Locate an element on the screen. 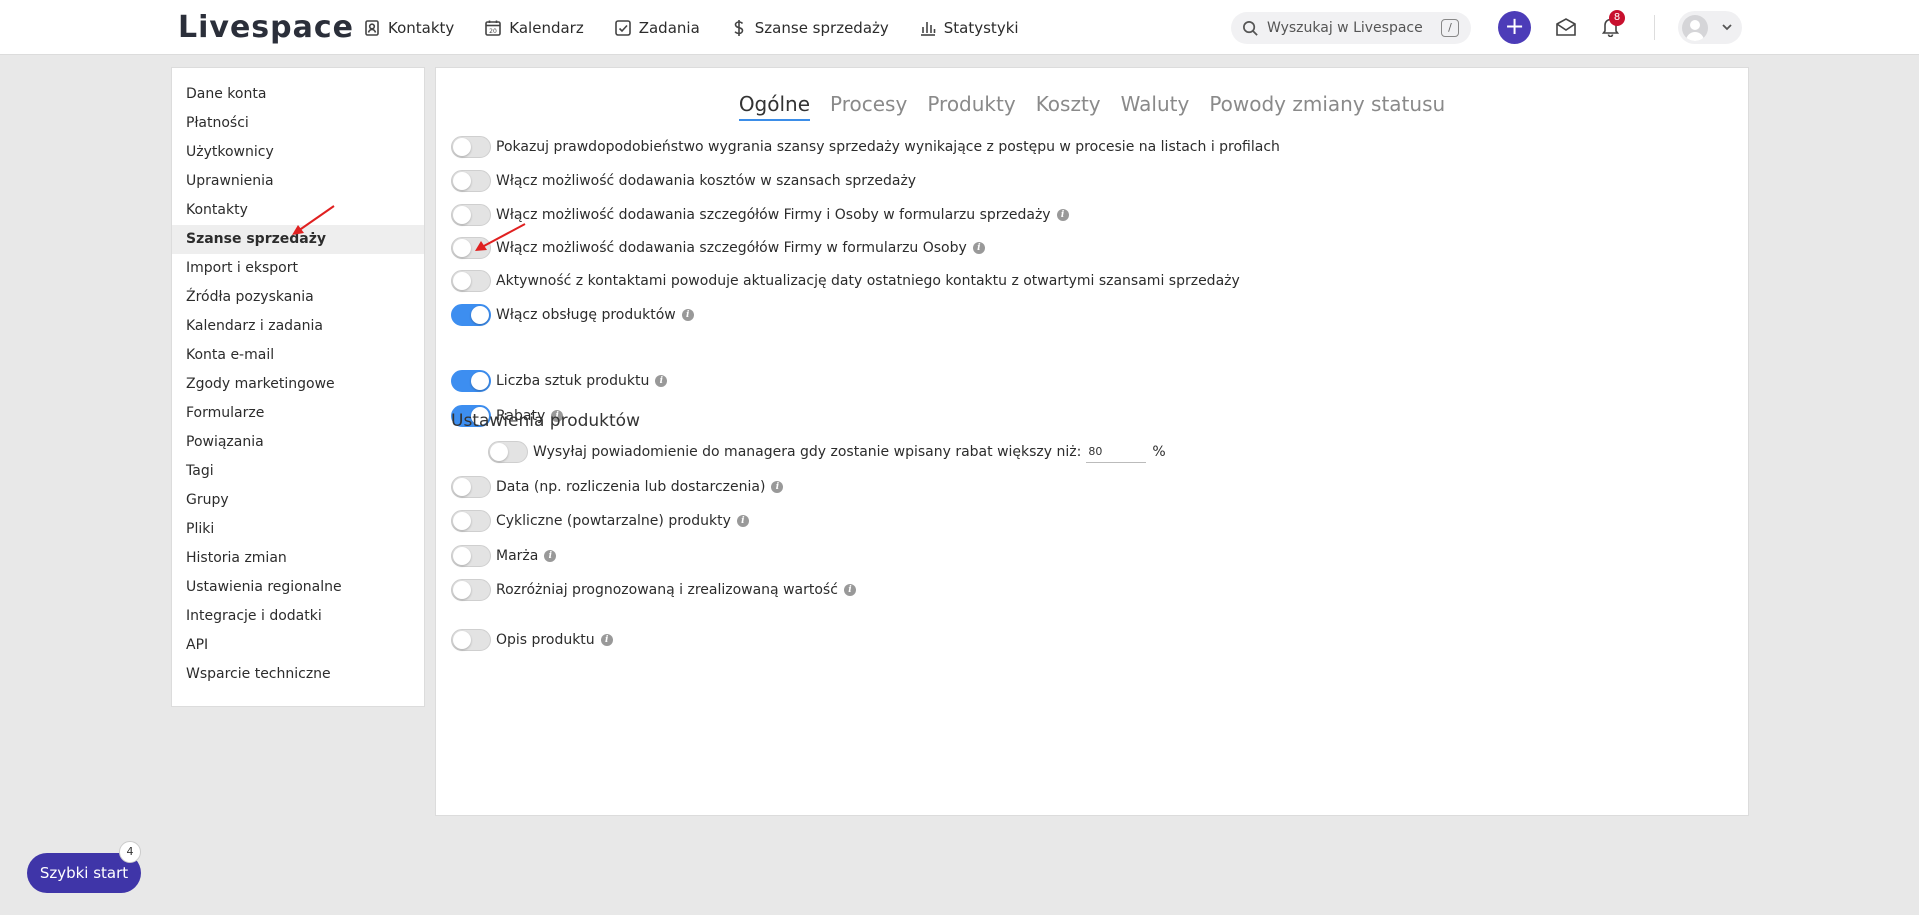  search-box: / is located at coordinates (1351, 28).